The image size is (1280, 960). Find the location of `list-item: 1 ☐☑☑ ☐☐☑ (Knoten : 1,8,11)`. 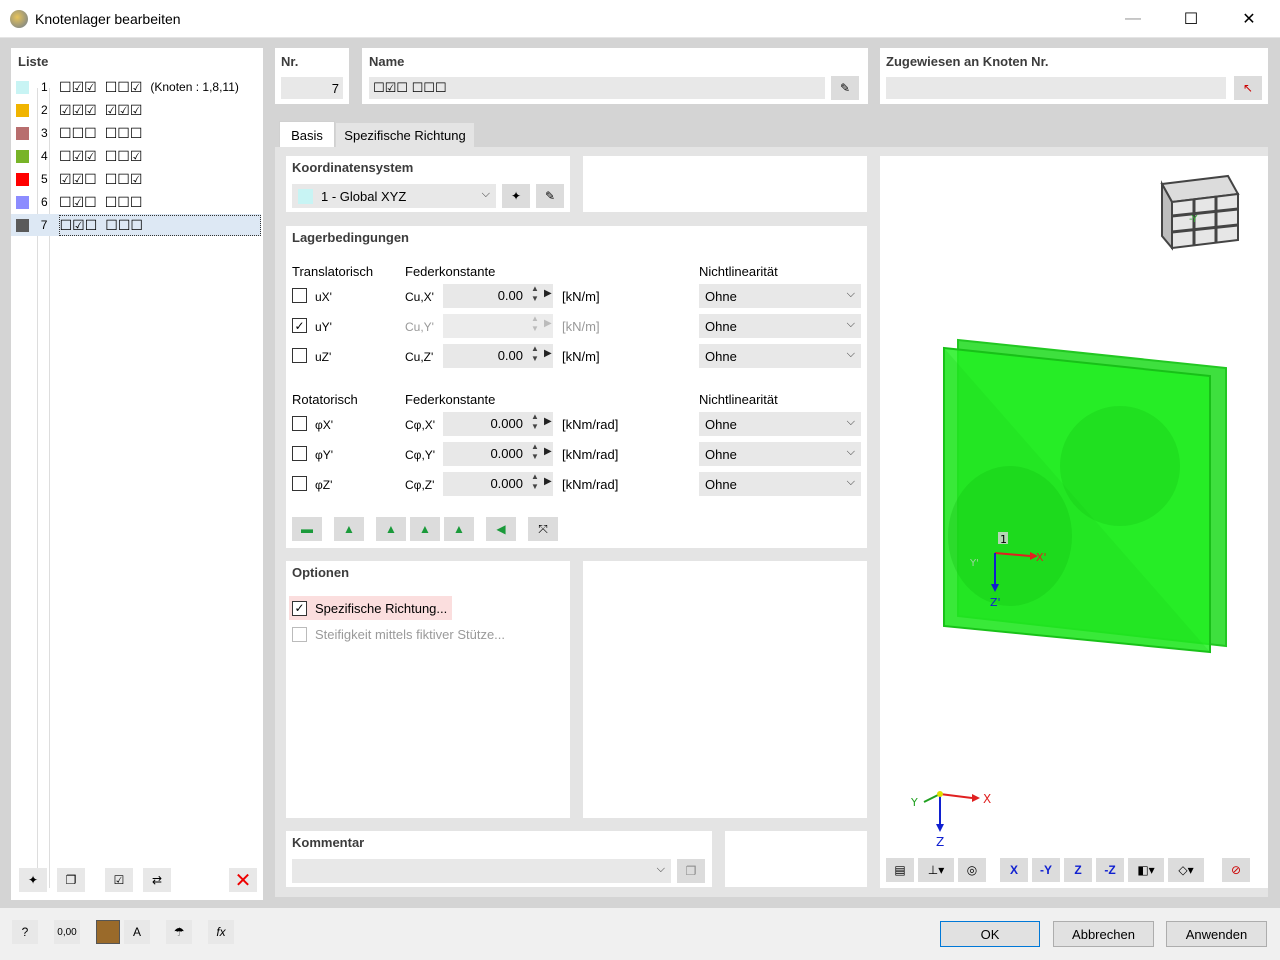

list-item: 1 ☐☑☑ ☐☐☑ (Knoten : 1,8,11) is located at coordinates (136, 87).